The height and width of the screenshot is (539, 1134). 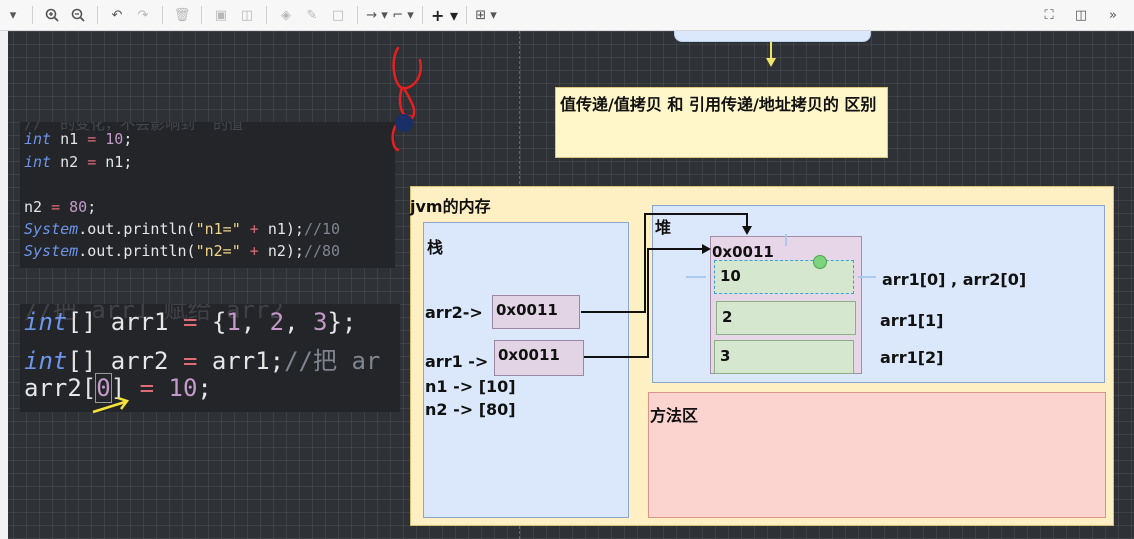 What do you see at coordinates (218, 251) in the screenshot?
I see `code-token: "n2="` at bounding box center [218, 251].